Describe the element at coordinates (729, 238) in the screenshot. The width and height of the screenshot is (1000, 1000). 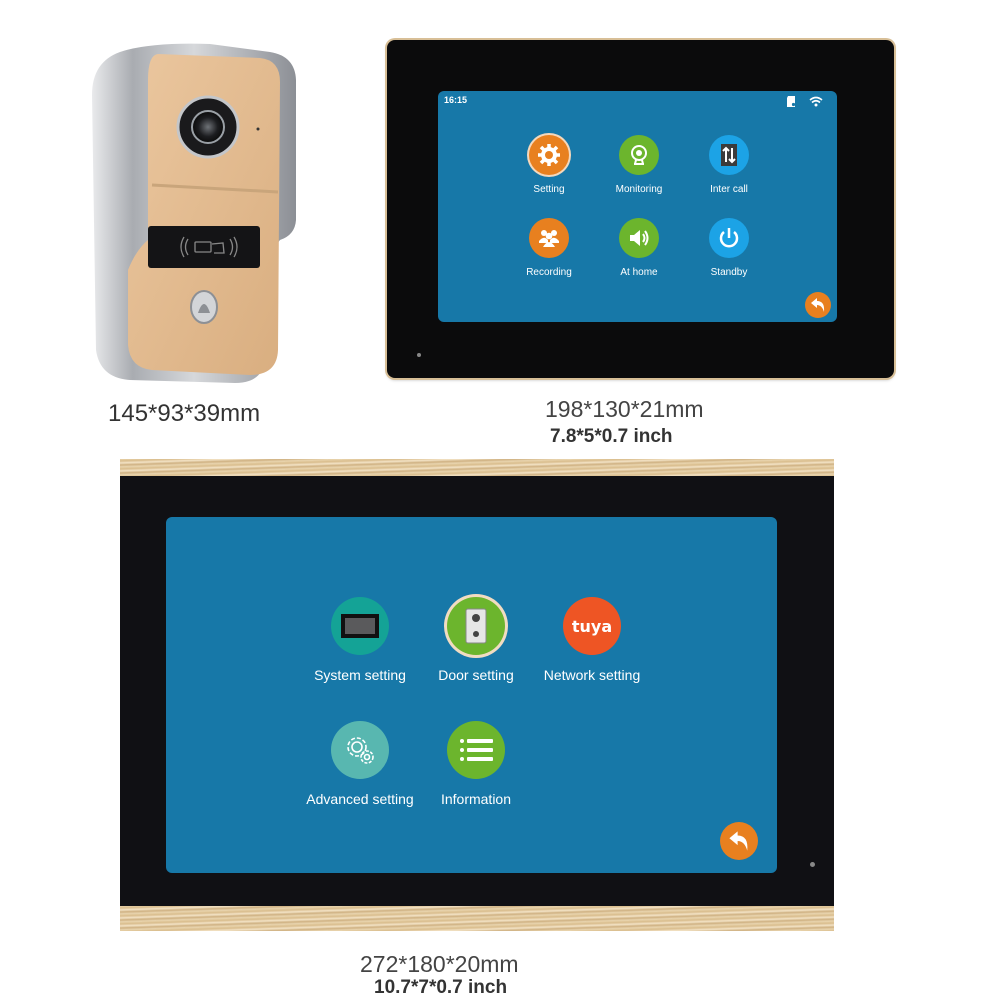
I see `power-icon` at that location.